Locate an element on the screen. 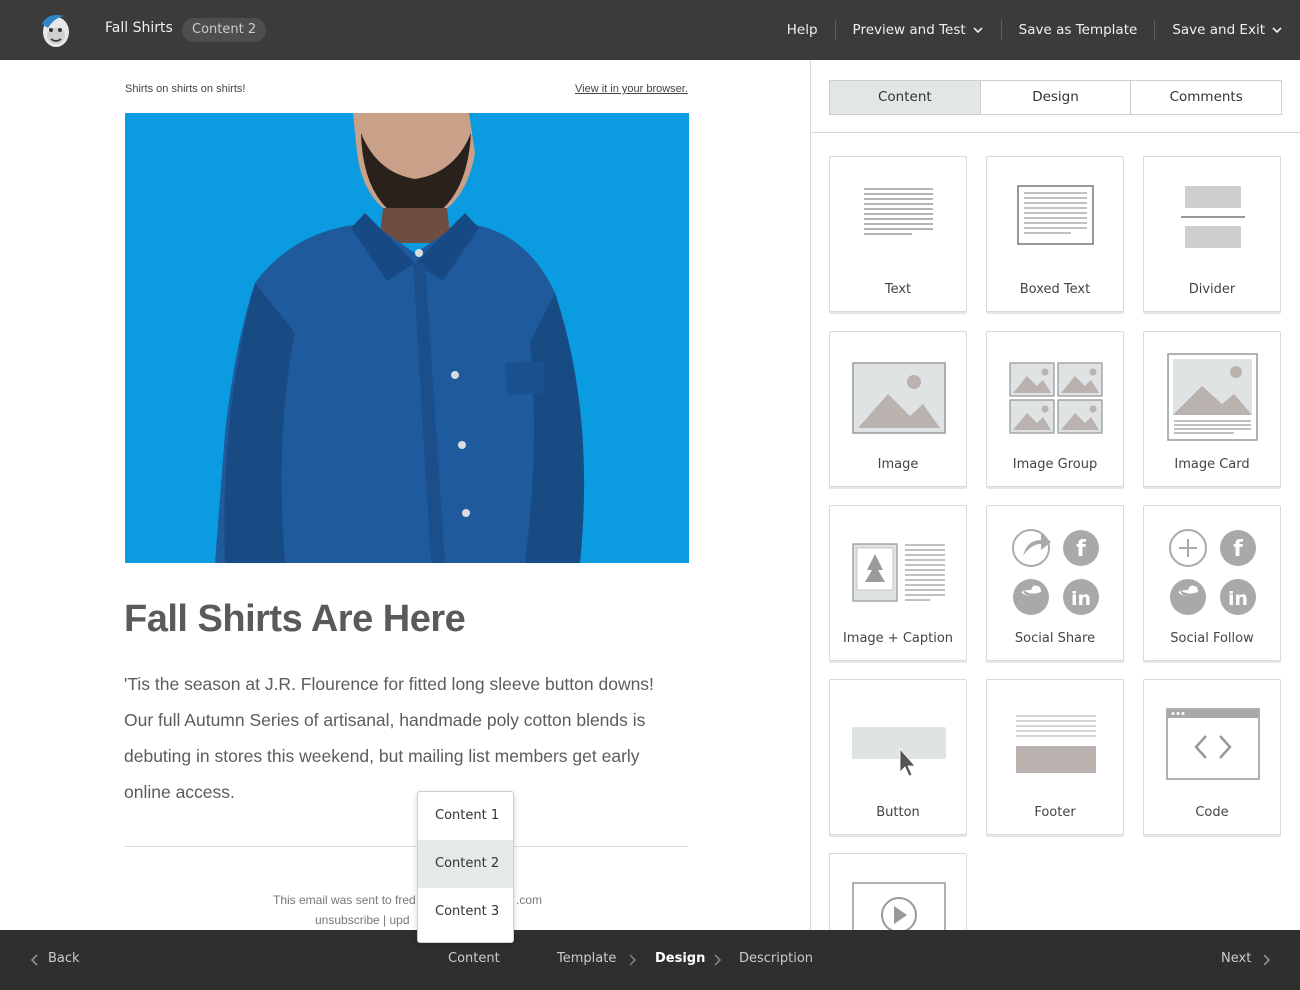 The image size is (1300, 990). preview-test-menu: Preview and Test is located at coordinates (918, 30).